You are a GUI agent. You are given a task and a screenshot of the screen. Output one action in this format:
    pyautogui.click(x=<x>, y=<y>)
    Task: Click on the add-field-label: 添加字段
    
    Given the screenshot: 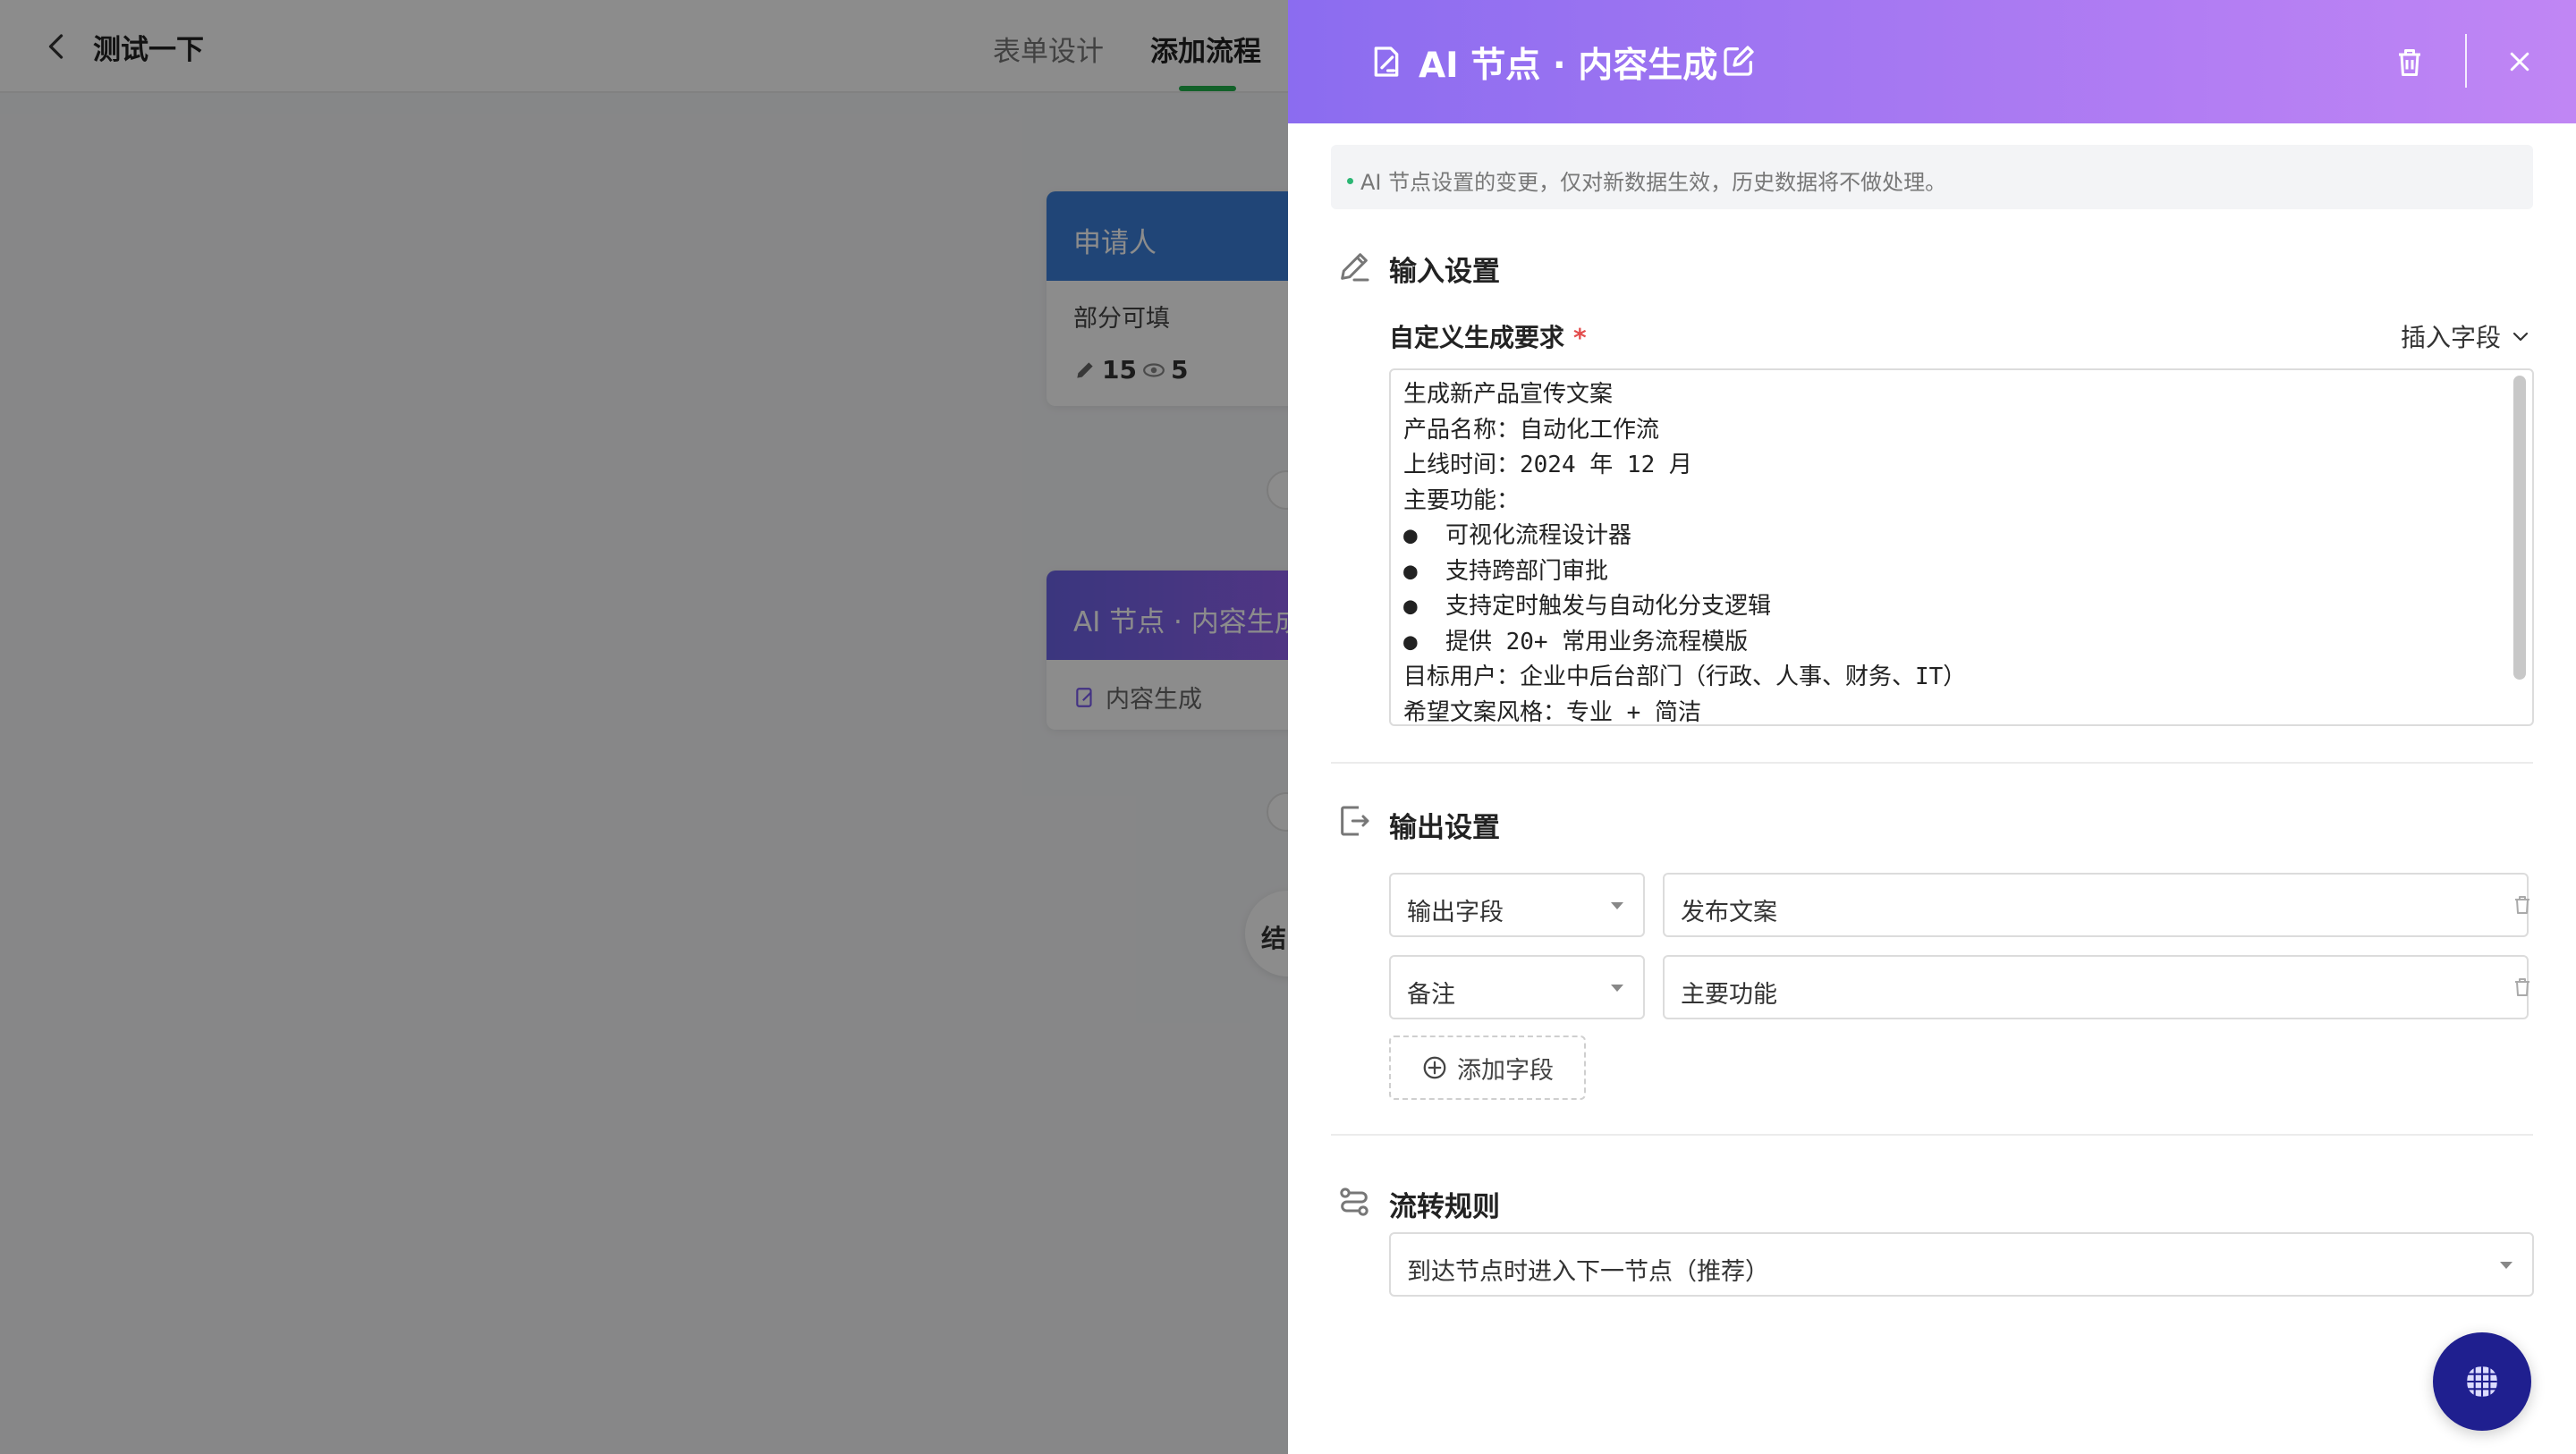 What is the action you would take?
    pyautogui.click(x=1505, y=1070)
    